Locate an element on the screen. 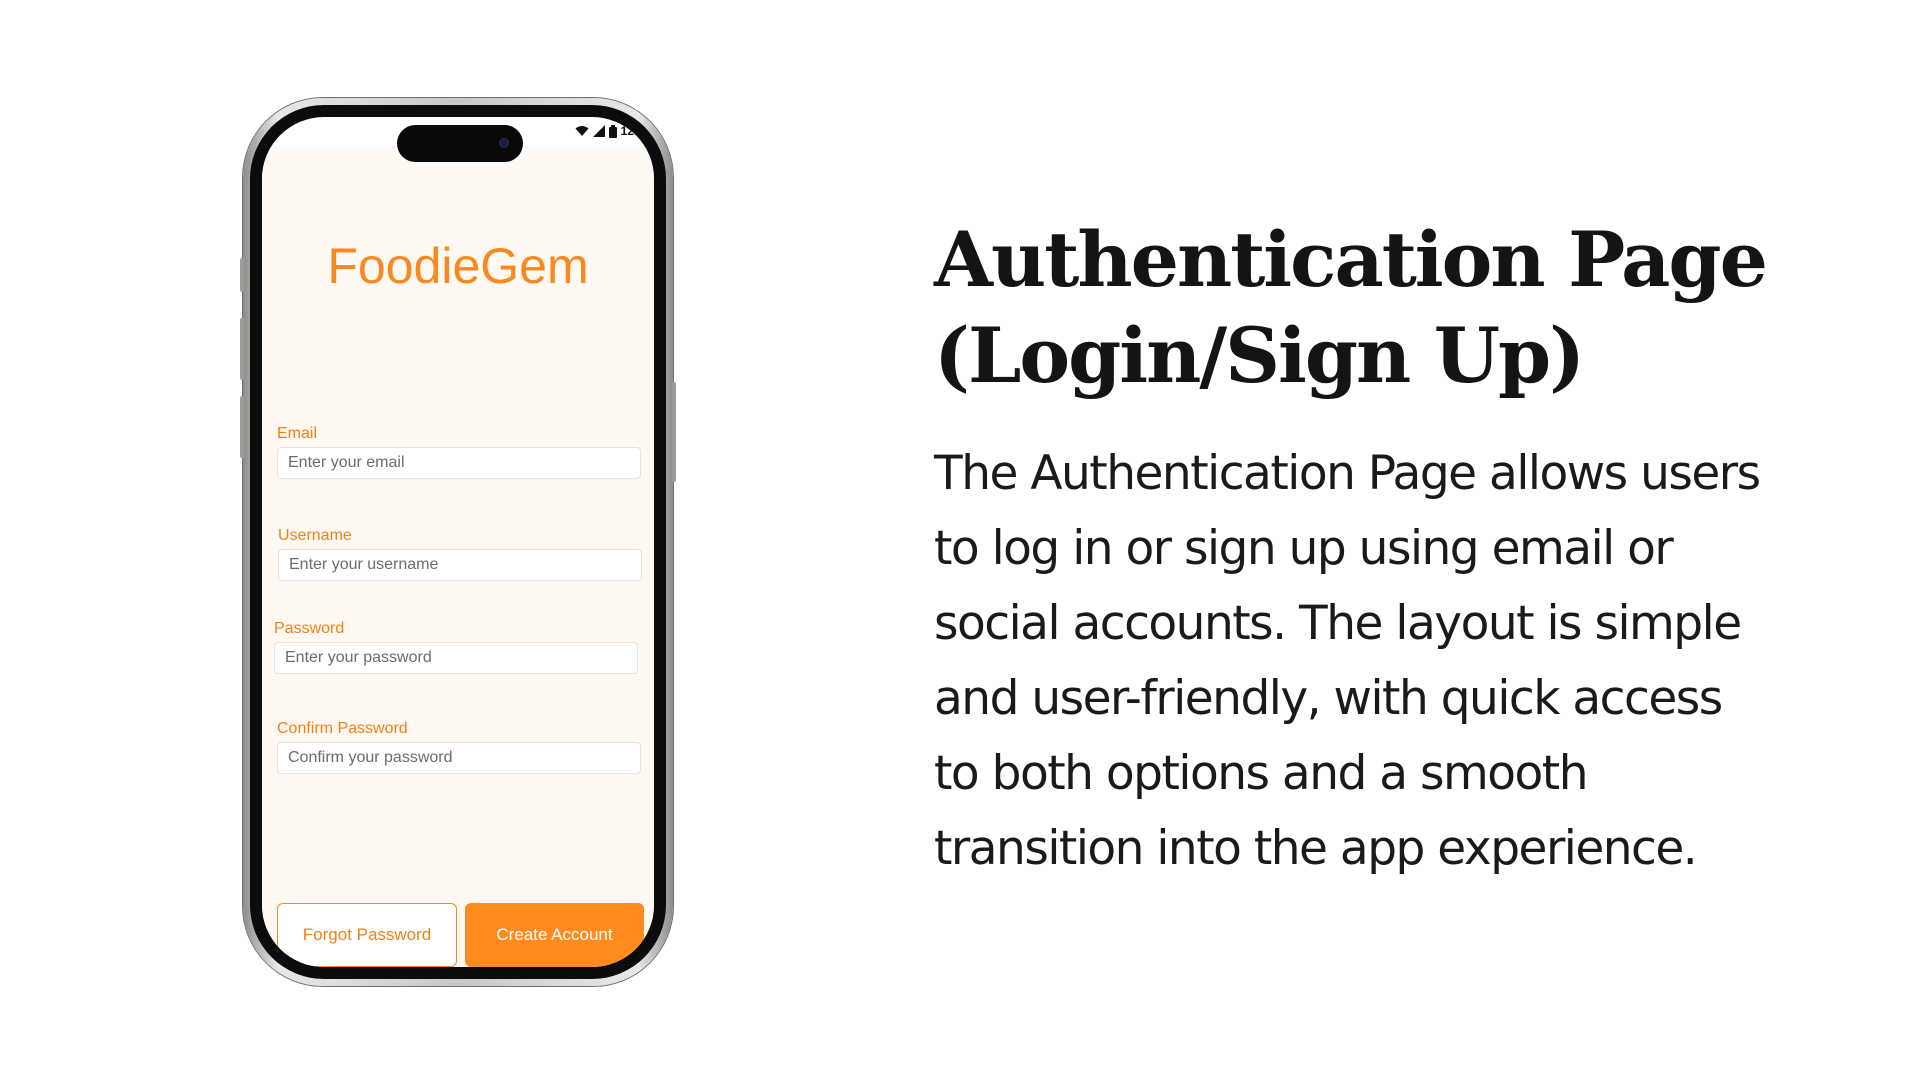 The width and height of the screenshot is (1920, 1080). status-bar: 12: is located at coordinates (606, 131).